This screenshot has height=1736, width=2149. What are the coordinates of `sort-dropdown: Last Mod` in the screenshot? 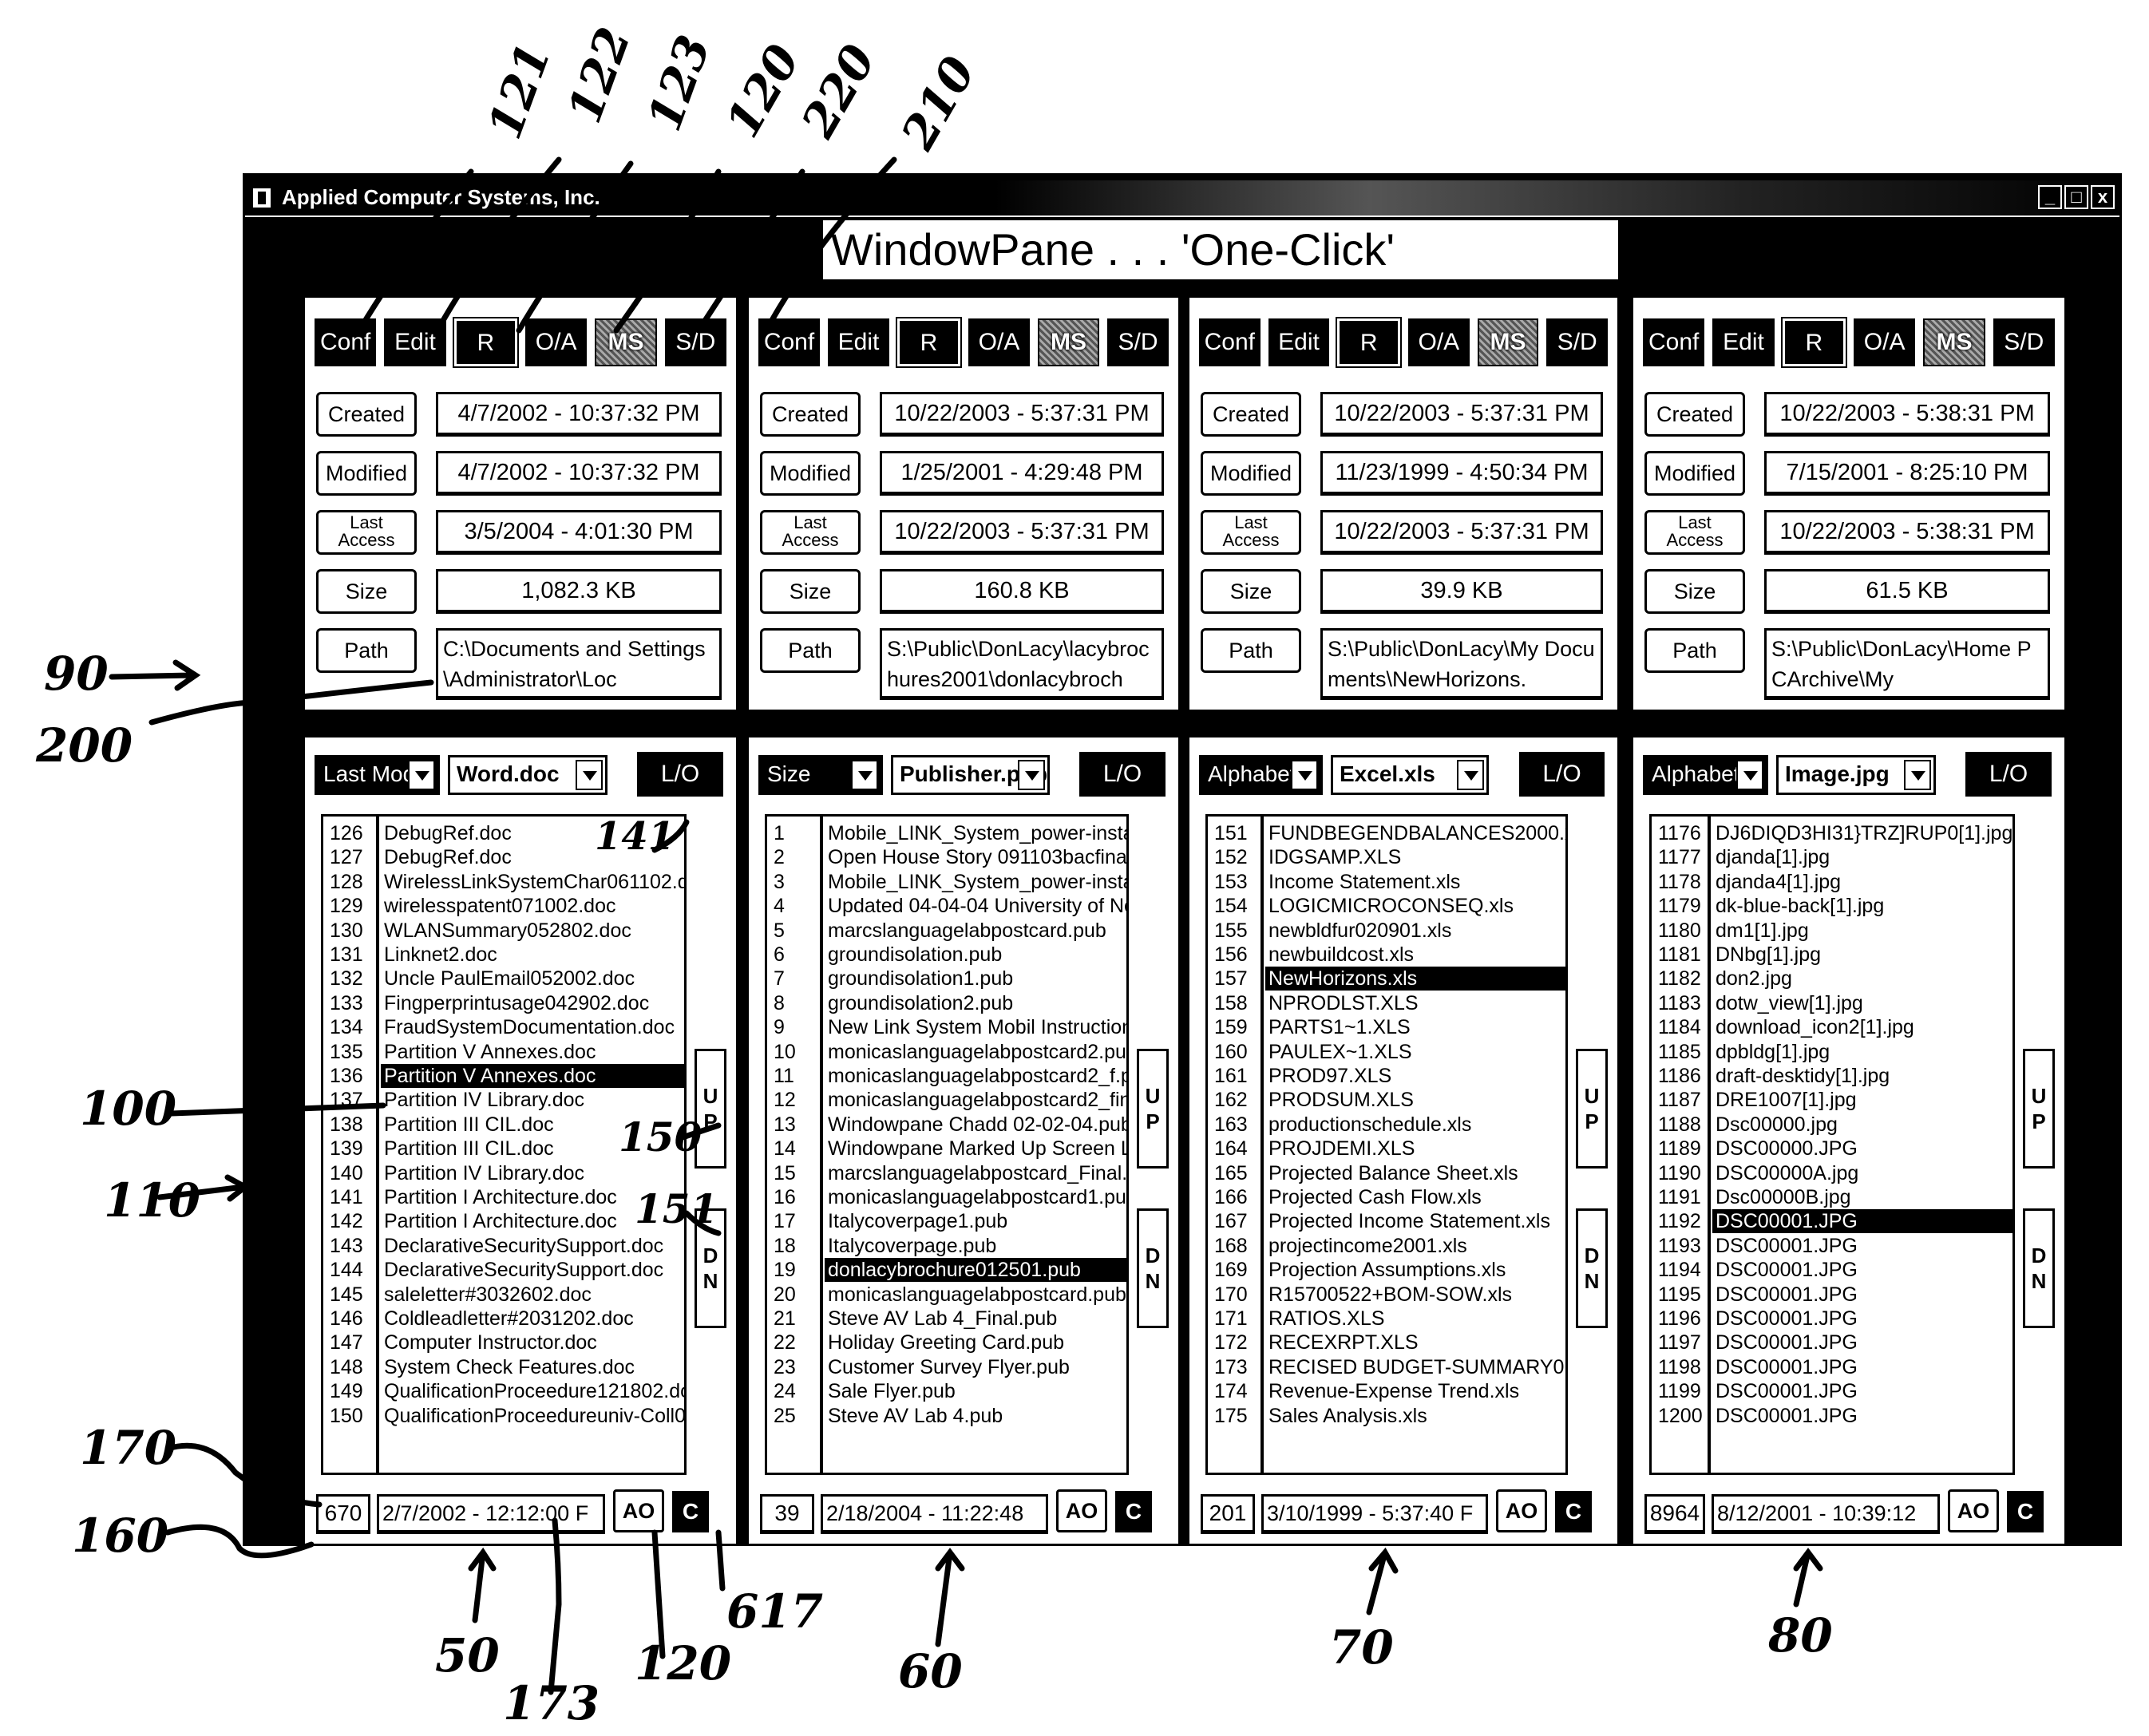 It's located at (377, 775).